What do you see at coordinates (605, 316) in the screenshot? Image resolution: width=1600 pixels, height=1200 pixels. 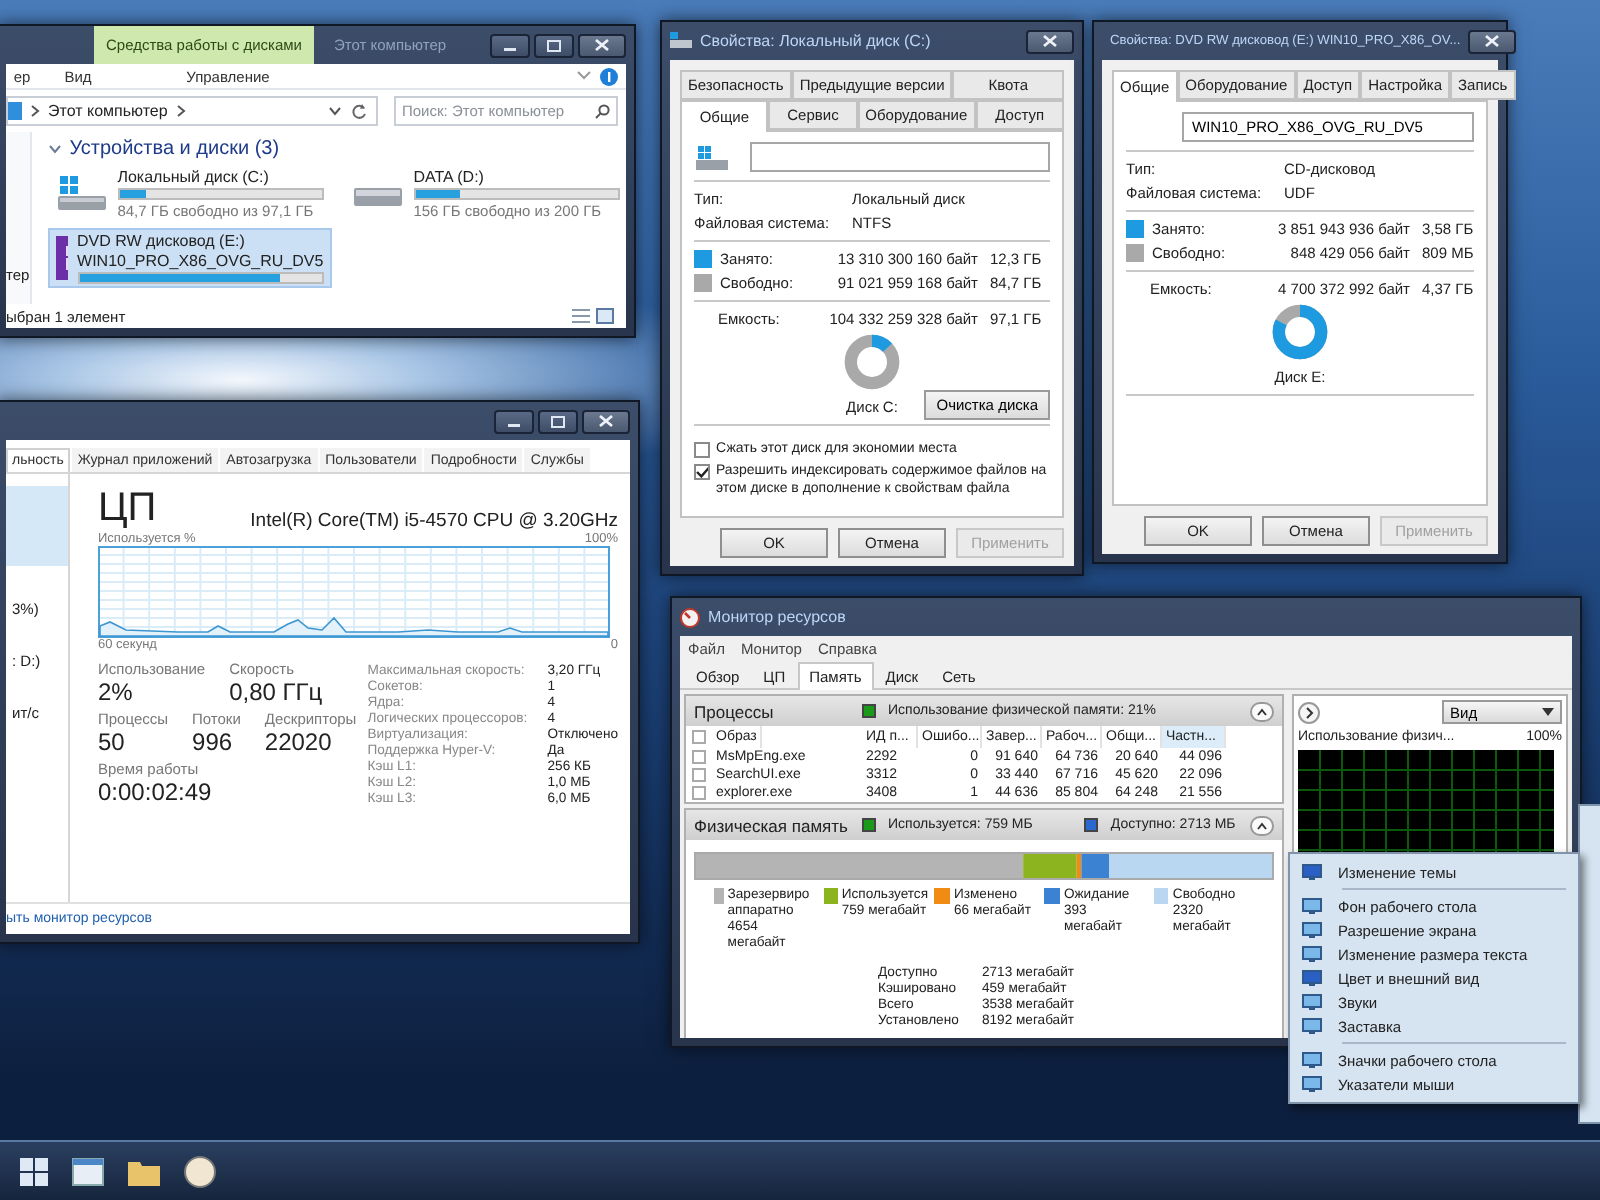 I see `tiles-view-icon` at bounding box center [605, 316].